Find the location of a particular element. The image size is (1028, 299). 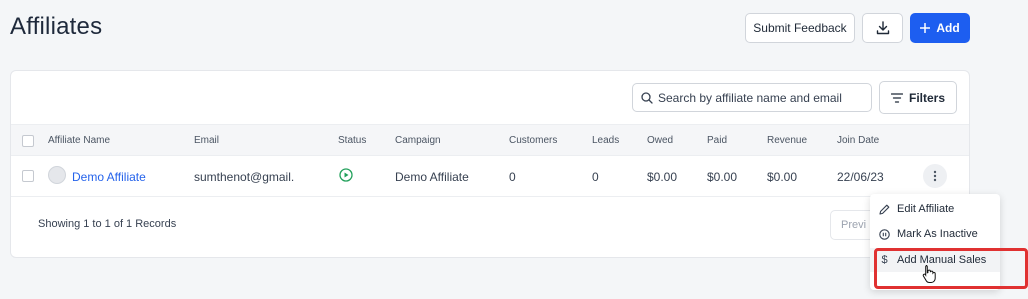

pause-circle-icon is located at coordinates (884, 234).